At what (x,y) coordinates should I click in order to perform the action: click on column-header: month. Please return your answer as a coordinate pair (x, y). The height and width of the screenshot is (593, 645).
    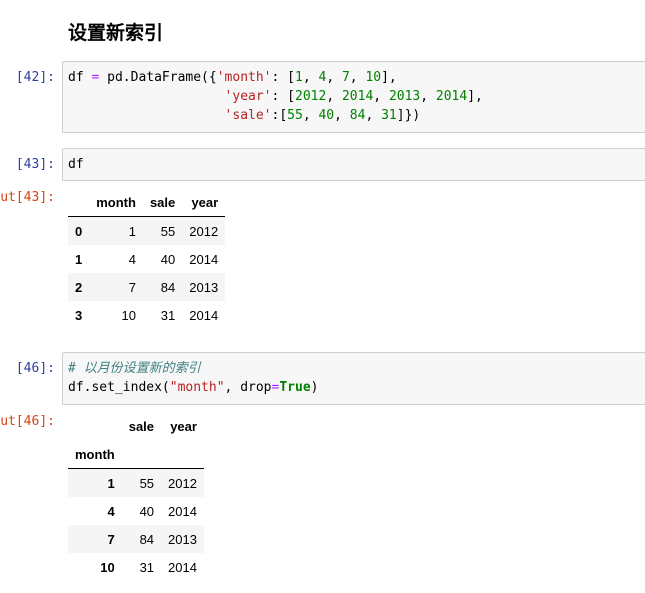
    Looking at the image, I should click on (116, 202).